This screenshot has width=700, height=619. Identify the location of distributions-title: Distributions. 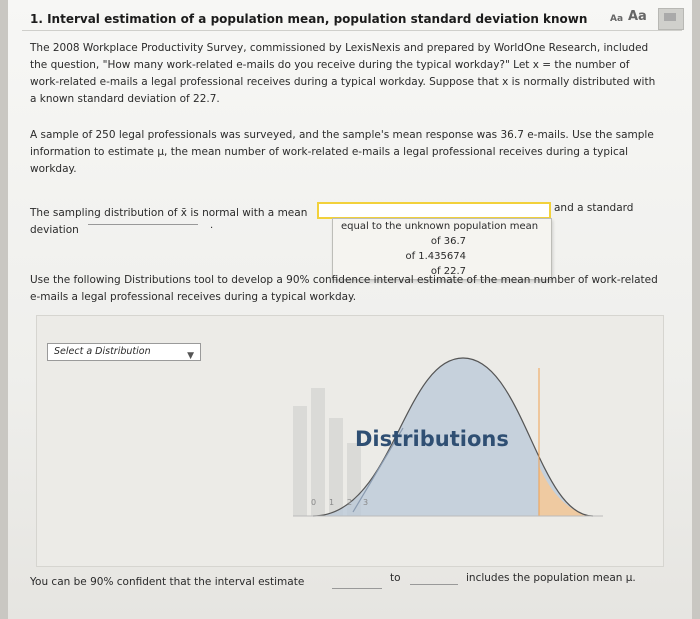
(432, 439).